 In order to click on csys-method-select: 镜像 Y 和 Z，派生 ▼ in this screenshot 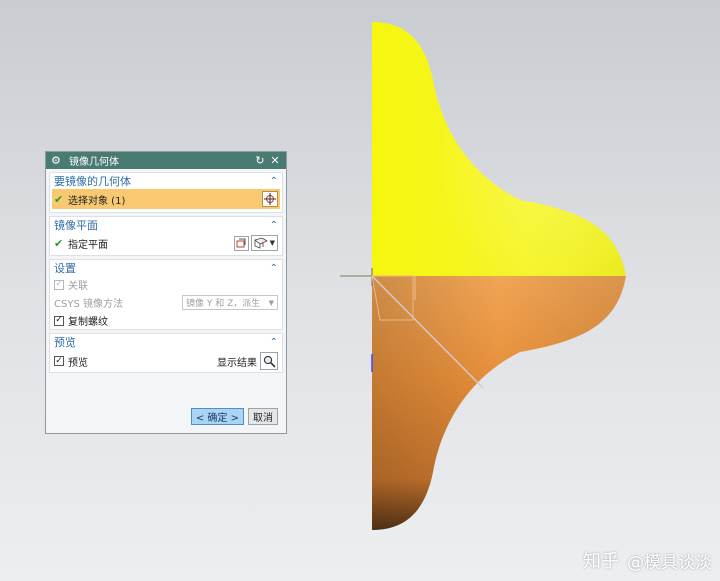, I will do `click(230, 302)`.